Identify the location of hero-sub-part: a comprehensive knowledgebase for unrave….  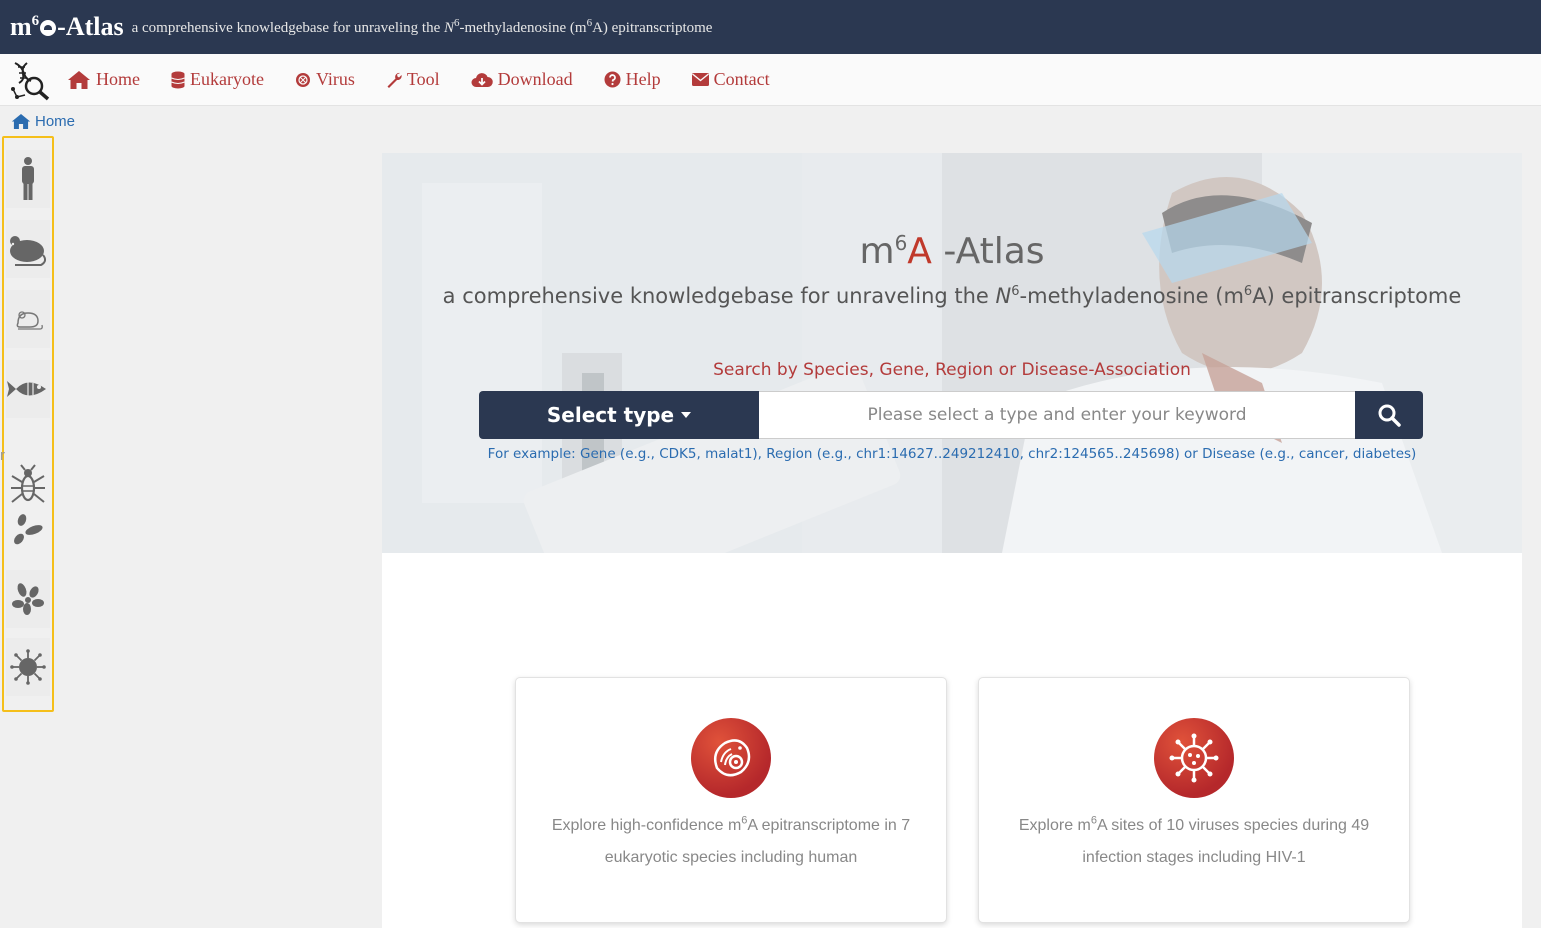
(719, 296).